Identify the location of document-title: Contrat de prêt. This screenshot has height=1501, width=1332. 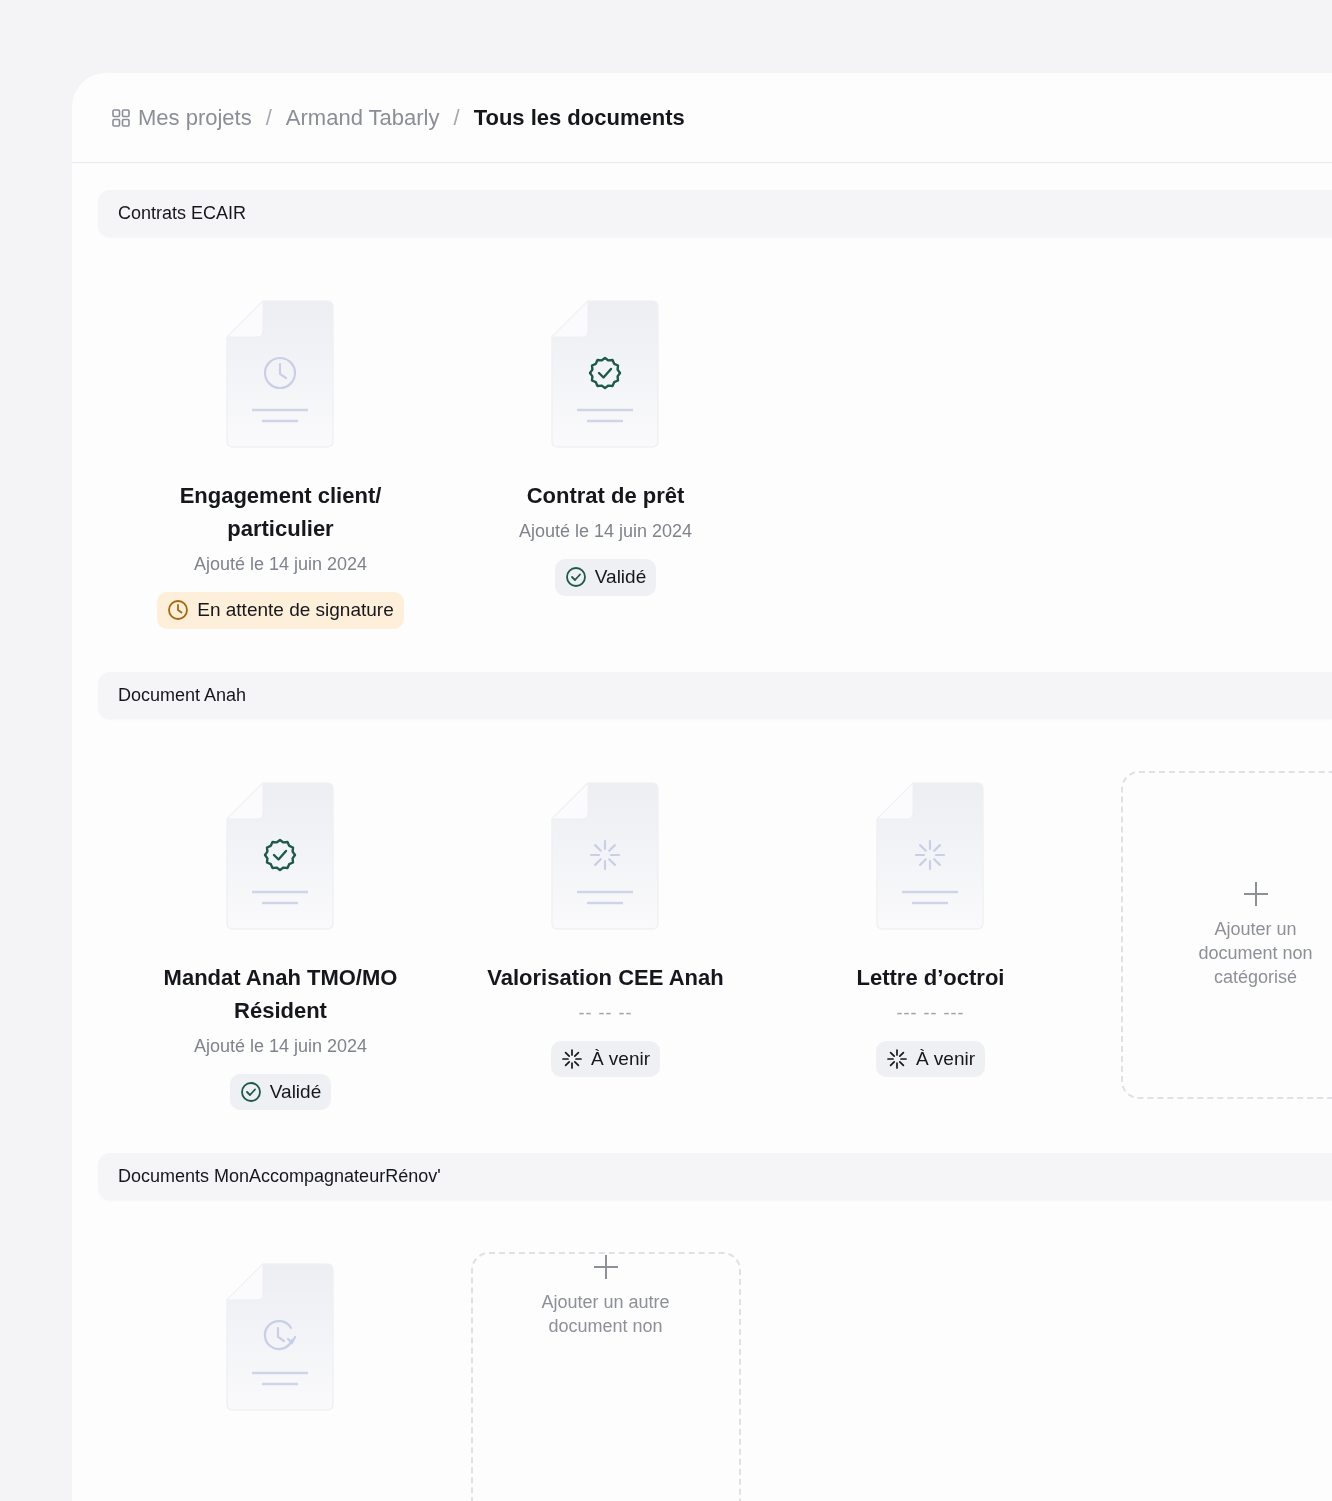
(605, 496).